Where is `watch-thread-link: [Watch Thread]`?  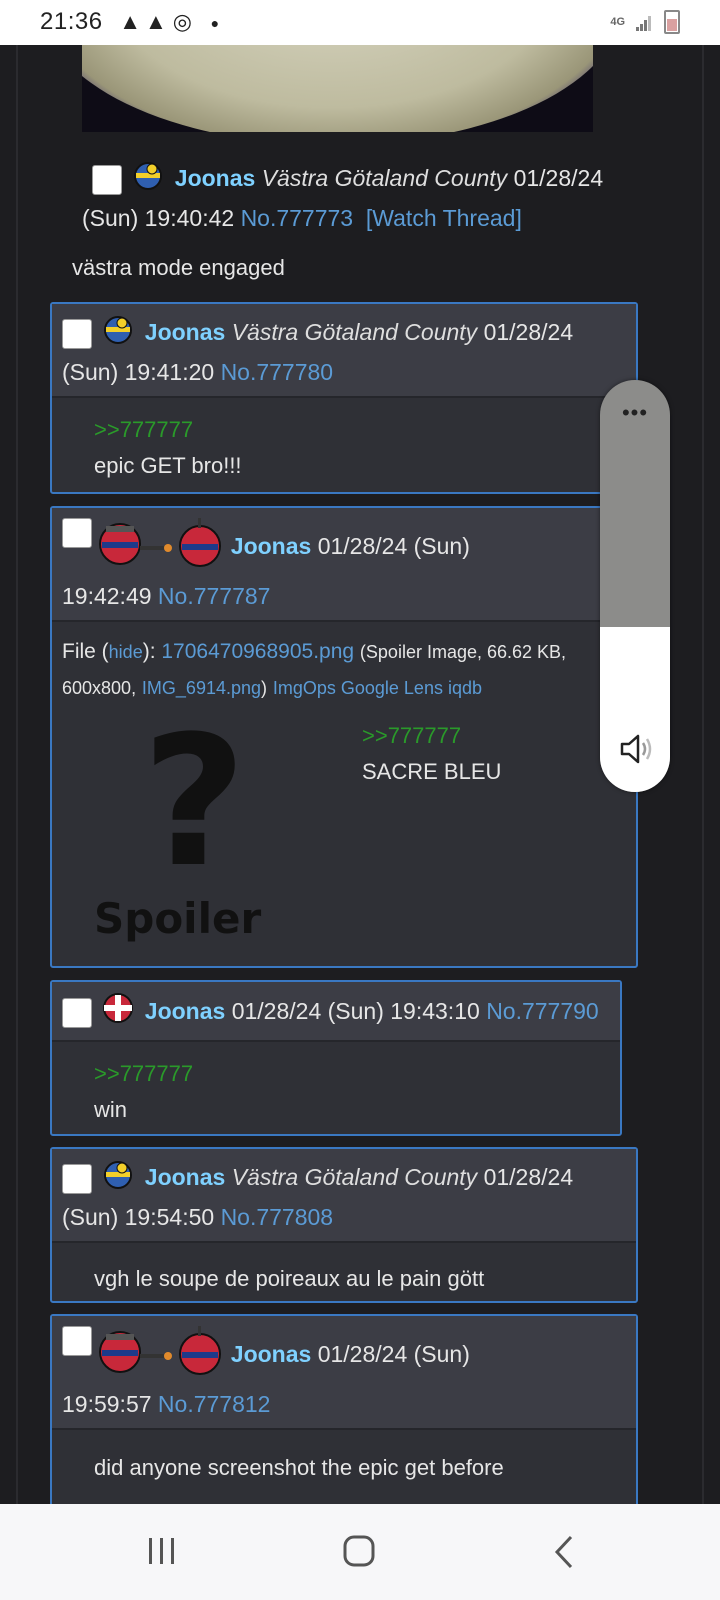 watch-thread-link: [Watch Thread] is located at coordinates (444, 218).